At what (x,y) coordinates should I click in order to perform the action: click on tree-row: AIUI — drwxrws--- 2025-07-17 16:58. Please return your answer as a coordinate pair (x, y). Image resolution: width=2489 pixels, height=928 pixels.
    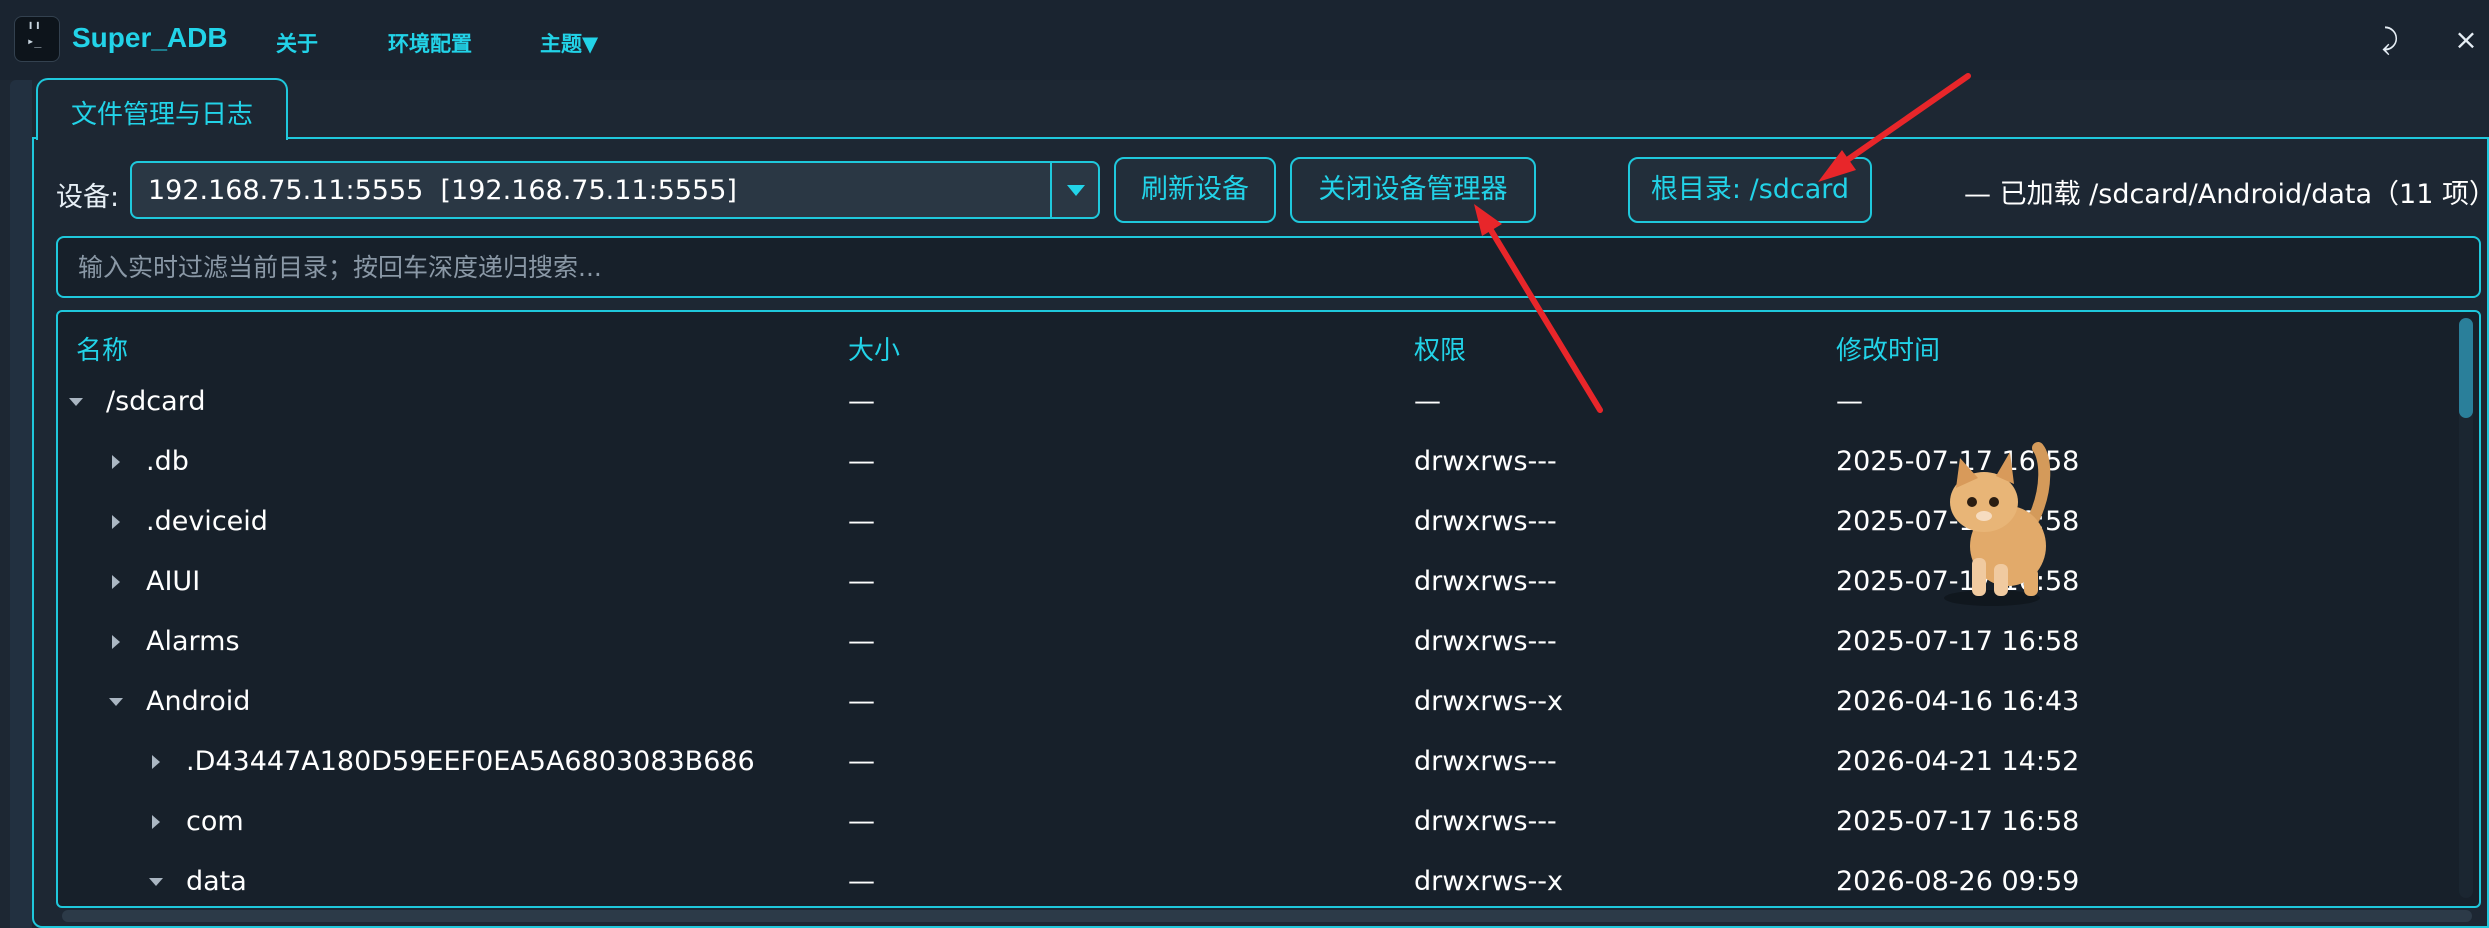
    Looking at the image, I should click on (1258, 582).